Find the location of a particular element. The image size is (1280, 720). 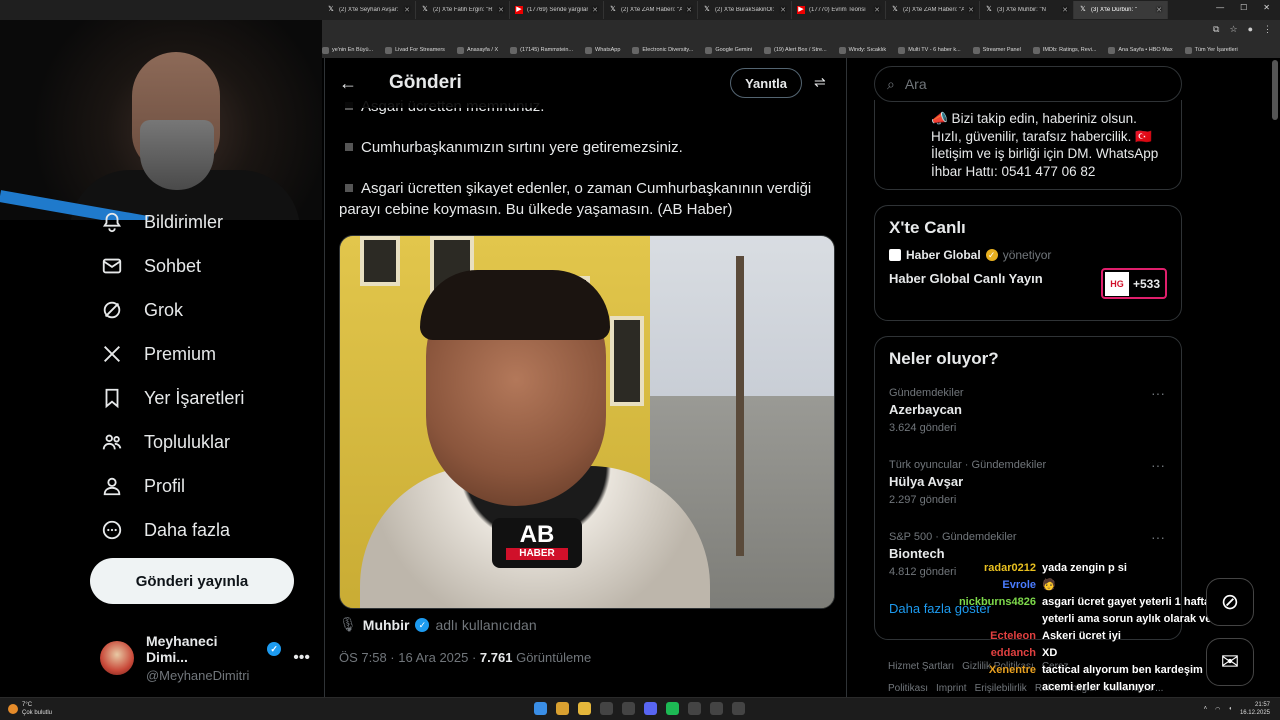

maximize-icon: ☐ is located at coordinates (1243, 7).